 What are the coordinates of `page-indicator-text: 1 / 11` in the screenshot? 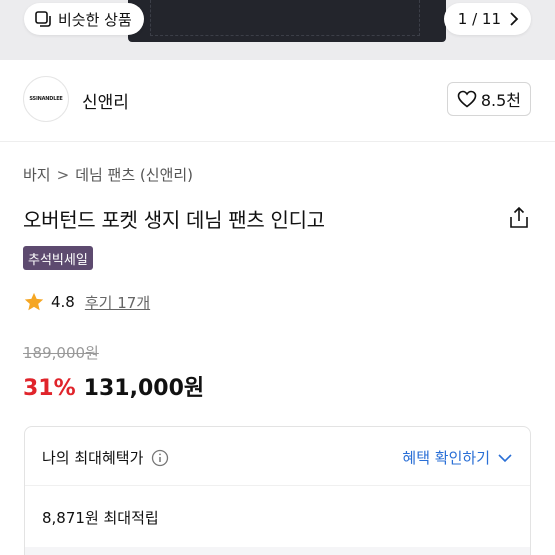 It's located at (479, 19).